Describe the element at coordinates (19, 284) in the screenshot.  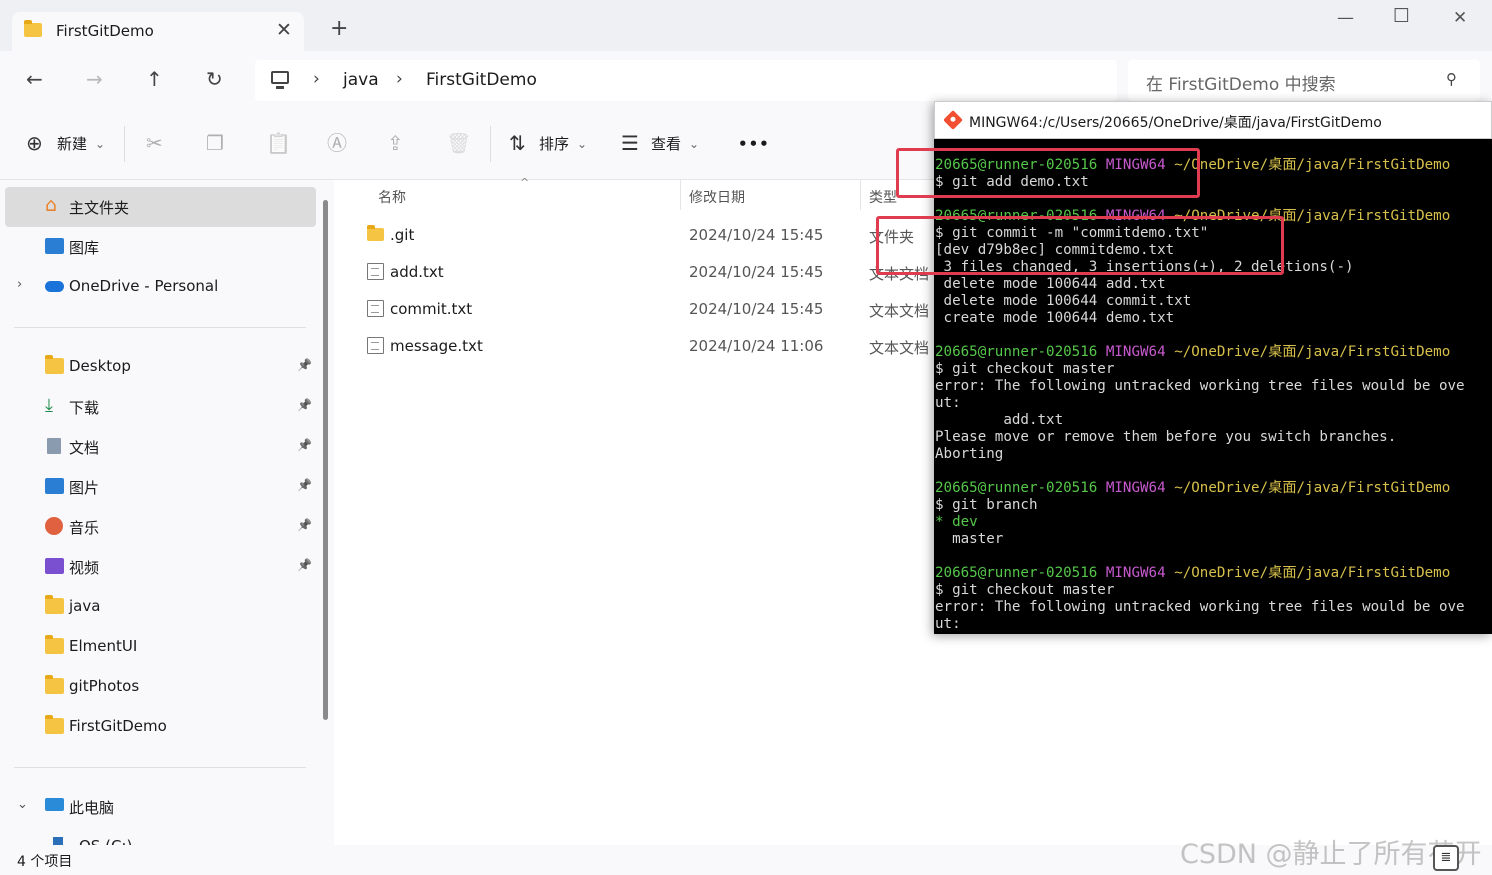
I see `expand-icon: ›` at that location.